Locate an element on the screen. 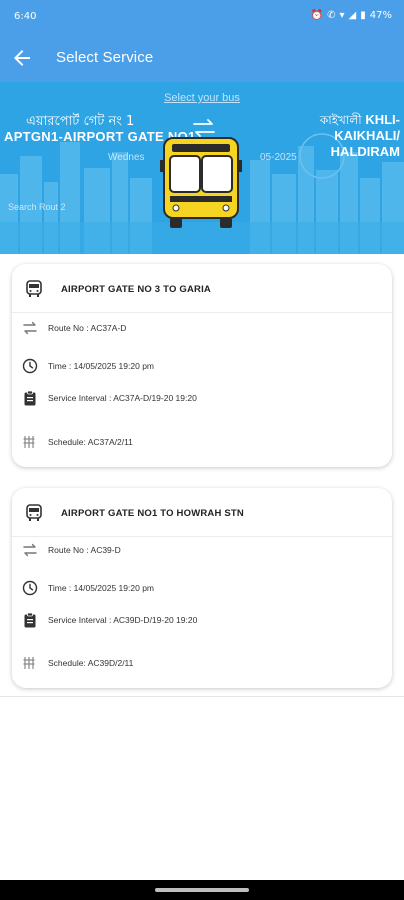 The image size is (404, 900). status-bar: 6:40 ⏰ ✆ ▾ ◢ ▮ 47% is located at coordinates (202, 17).